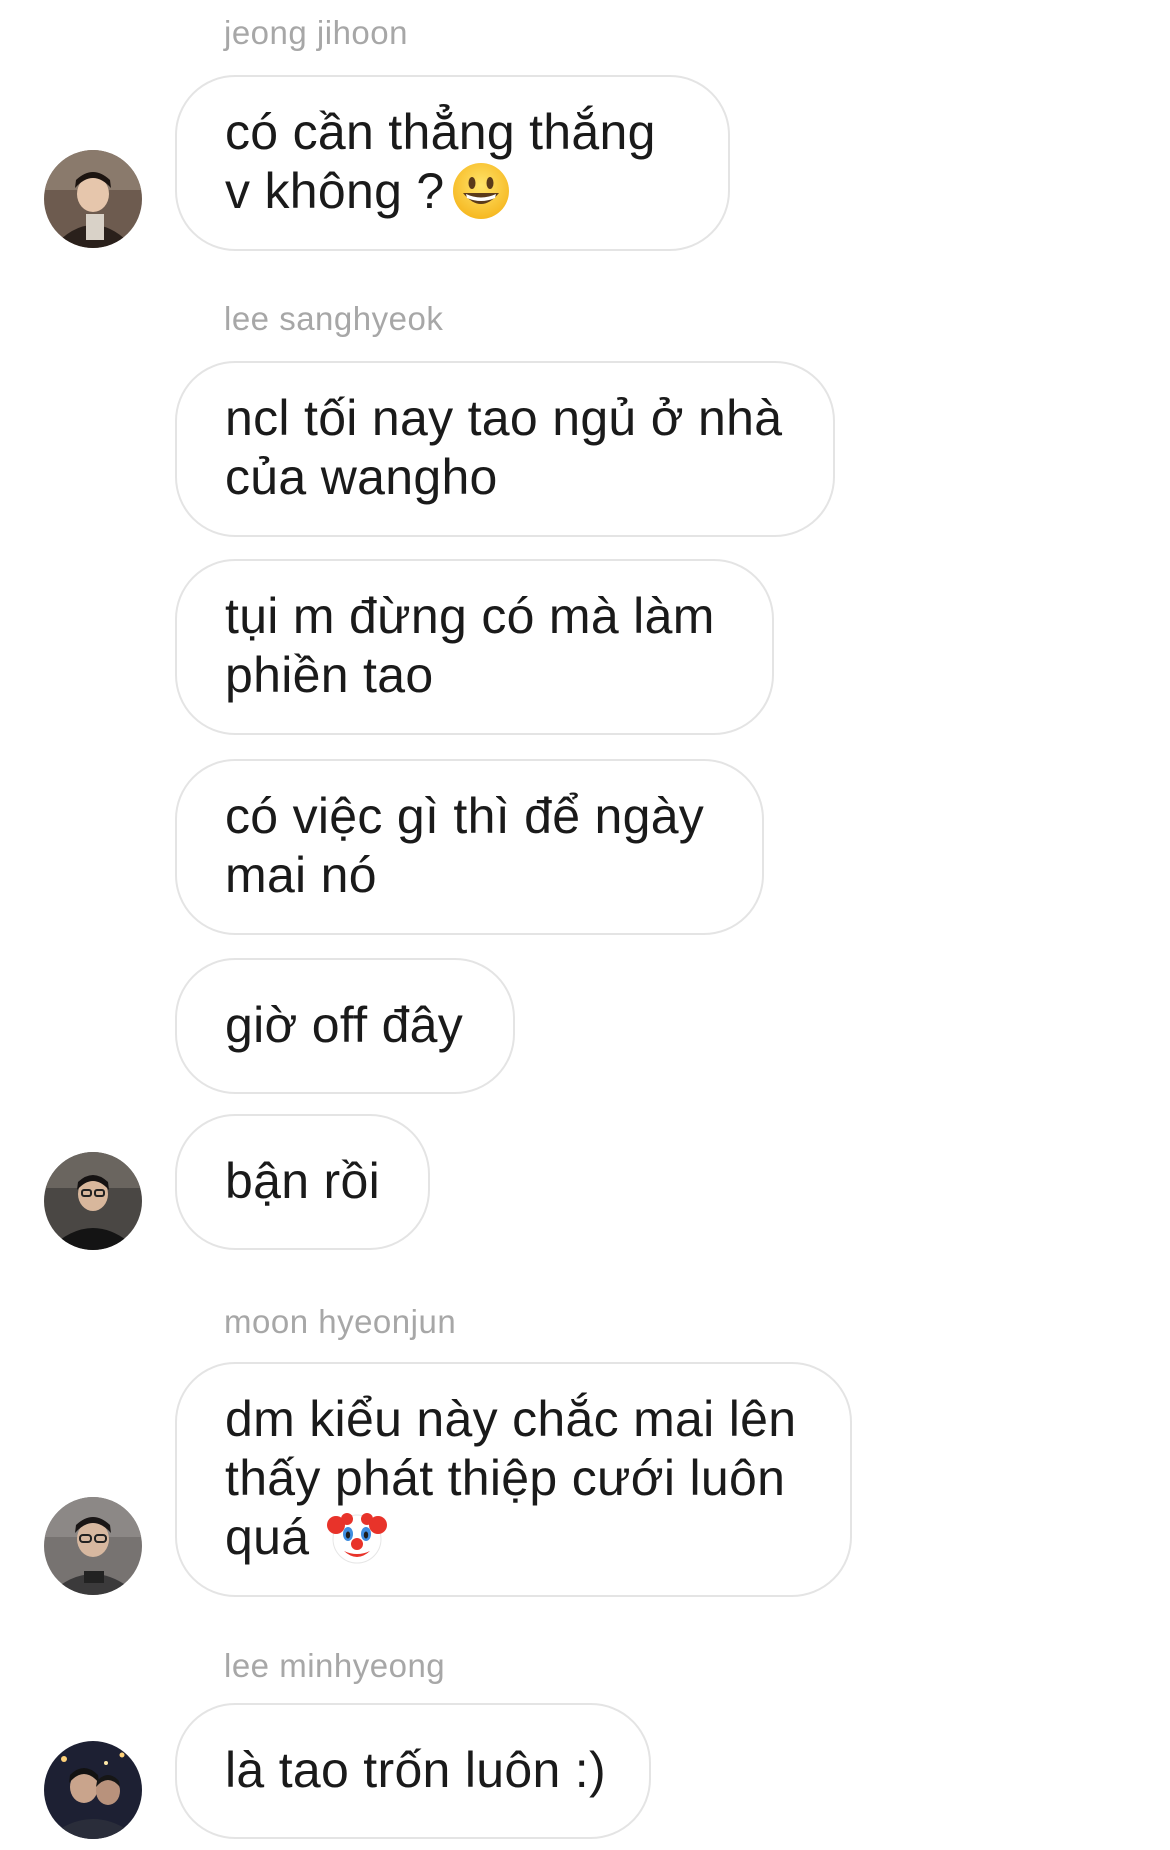 The height and width of the screenshot is (1850, 1170). What do you see at coordinates (335, 191) in the screenshot?
I see `message-text: v không ?` at bounding box center [335, 191].